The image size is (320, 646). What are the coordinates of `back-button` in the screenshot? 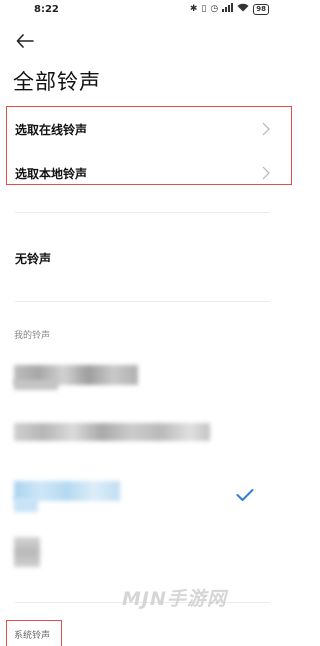 It's located at (25, 41).